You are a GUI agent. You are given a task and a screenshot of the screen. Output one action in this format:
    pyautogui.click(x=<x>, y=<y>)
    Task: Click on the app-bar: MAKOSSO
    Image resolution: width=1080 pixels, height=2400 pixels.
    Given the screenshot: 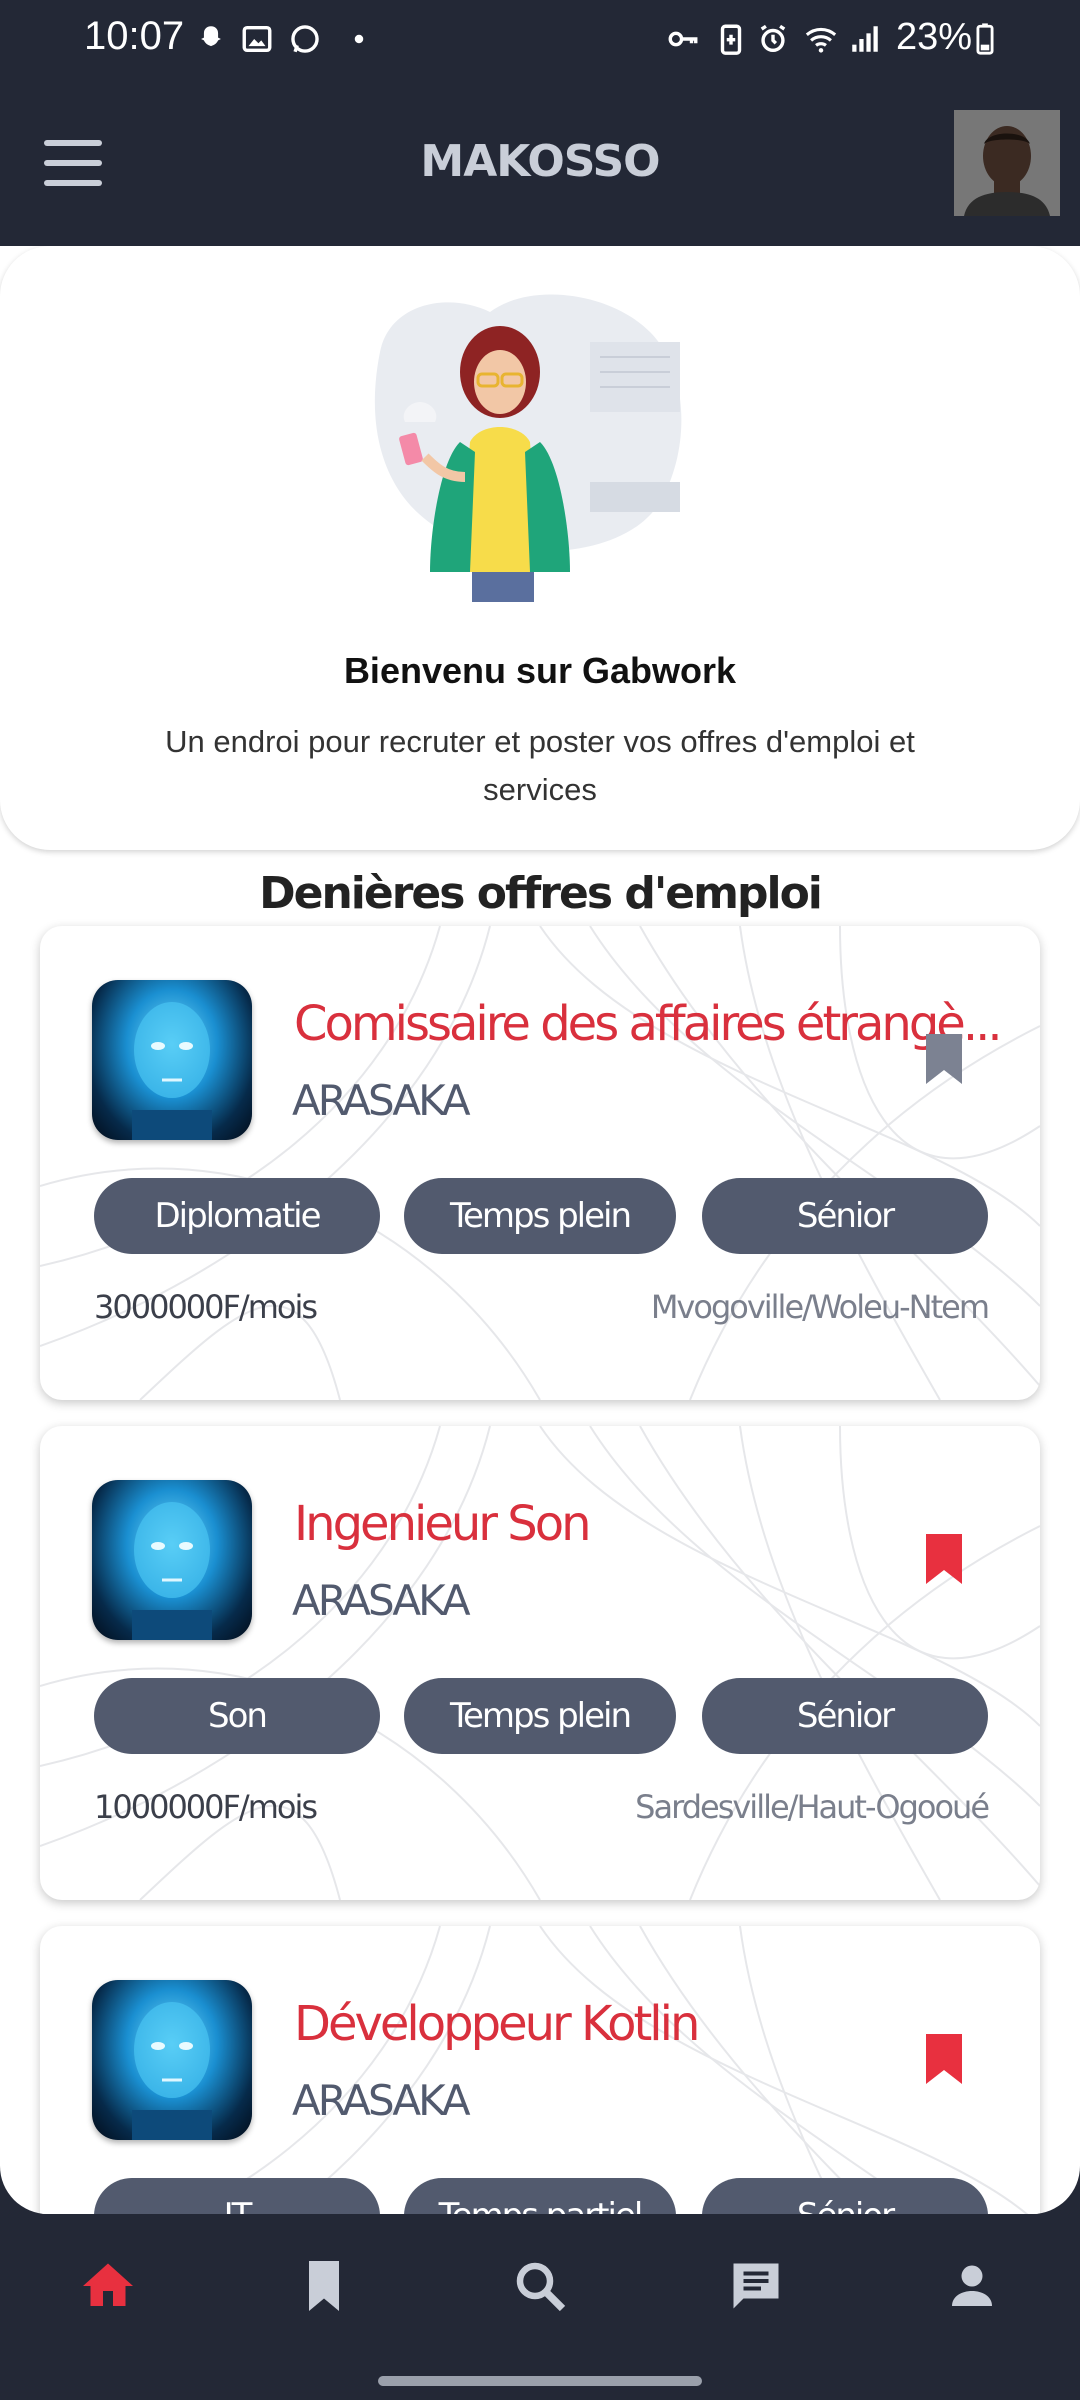 What is the action you would take?
    pyautogui.click(x=540, y=163)
    